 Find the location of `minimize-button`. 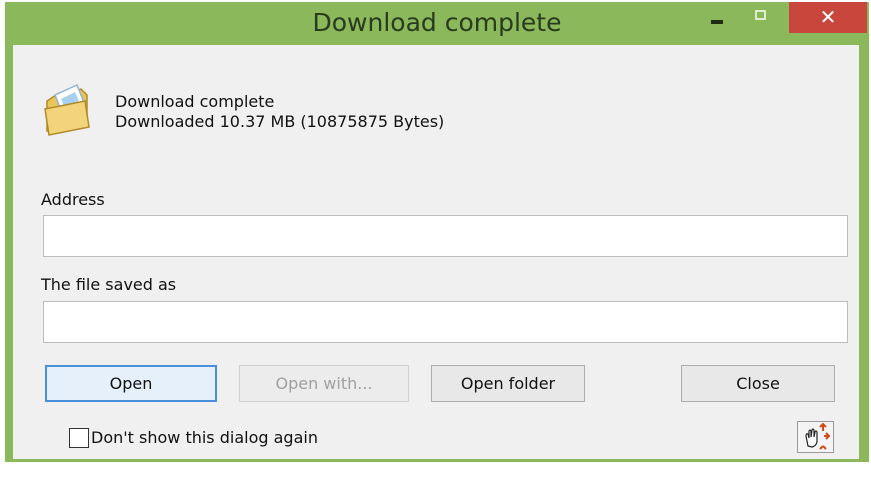

minimize-button is located at coordinates (717, 22).